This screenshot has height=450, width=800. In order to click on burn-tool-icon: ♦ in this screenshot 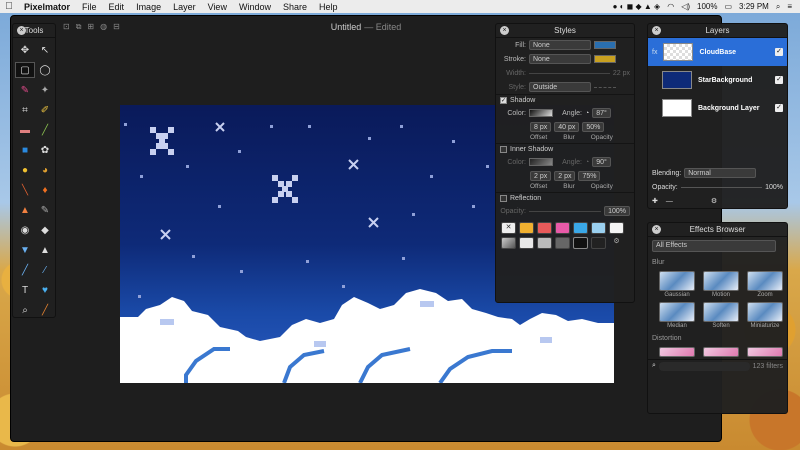, I will do `click(45, 190)`.